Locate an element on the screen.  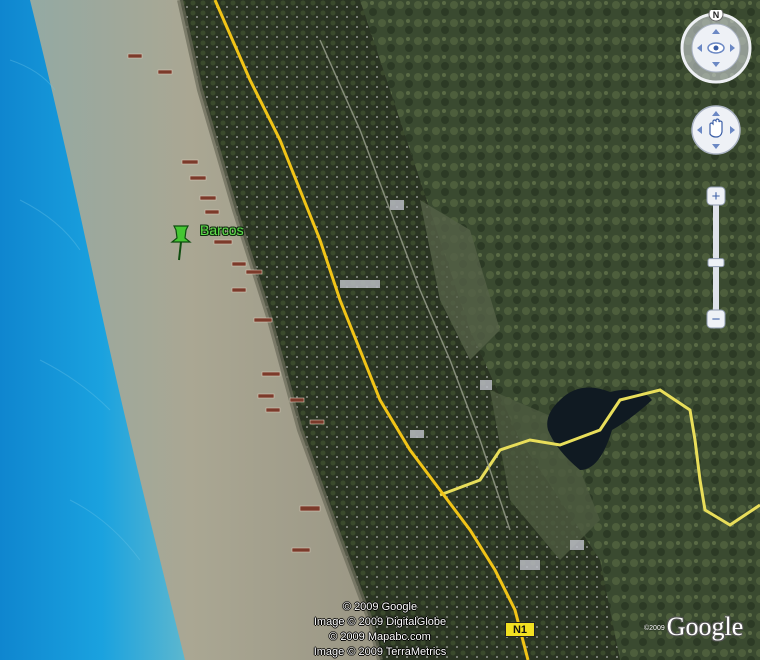
road-shield-n1: N1 is located at coordinates (520, 629).